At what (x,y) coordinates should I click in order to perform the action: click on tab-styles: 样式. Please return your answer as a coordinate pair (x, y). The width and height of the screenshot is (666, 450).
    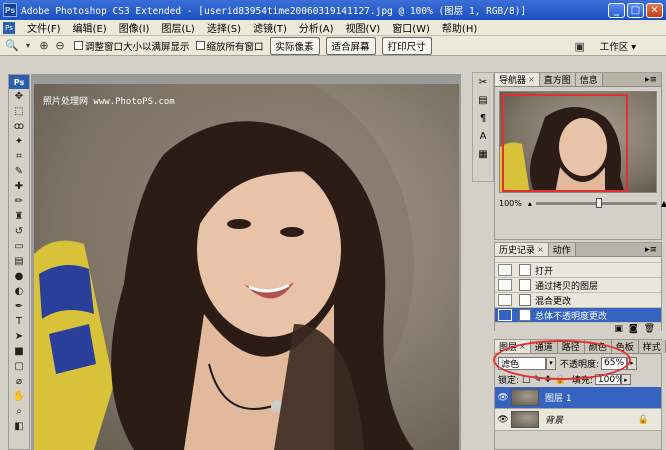
    Looking at the image, I should click on (652, 346).